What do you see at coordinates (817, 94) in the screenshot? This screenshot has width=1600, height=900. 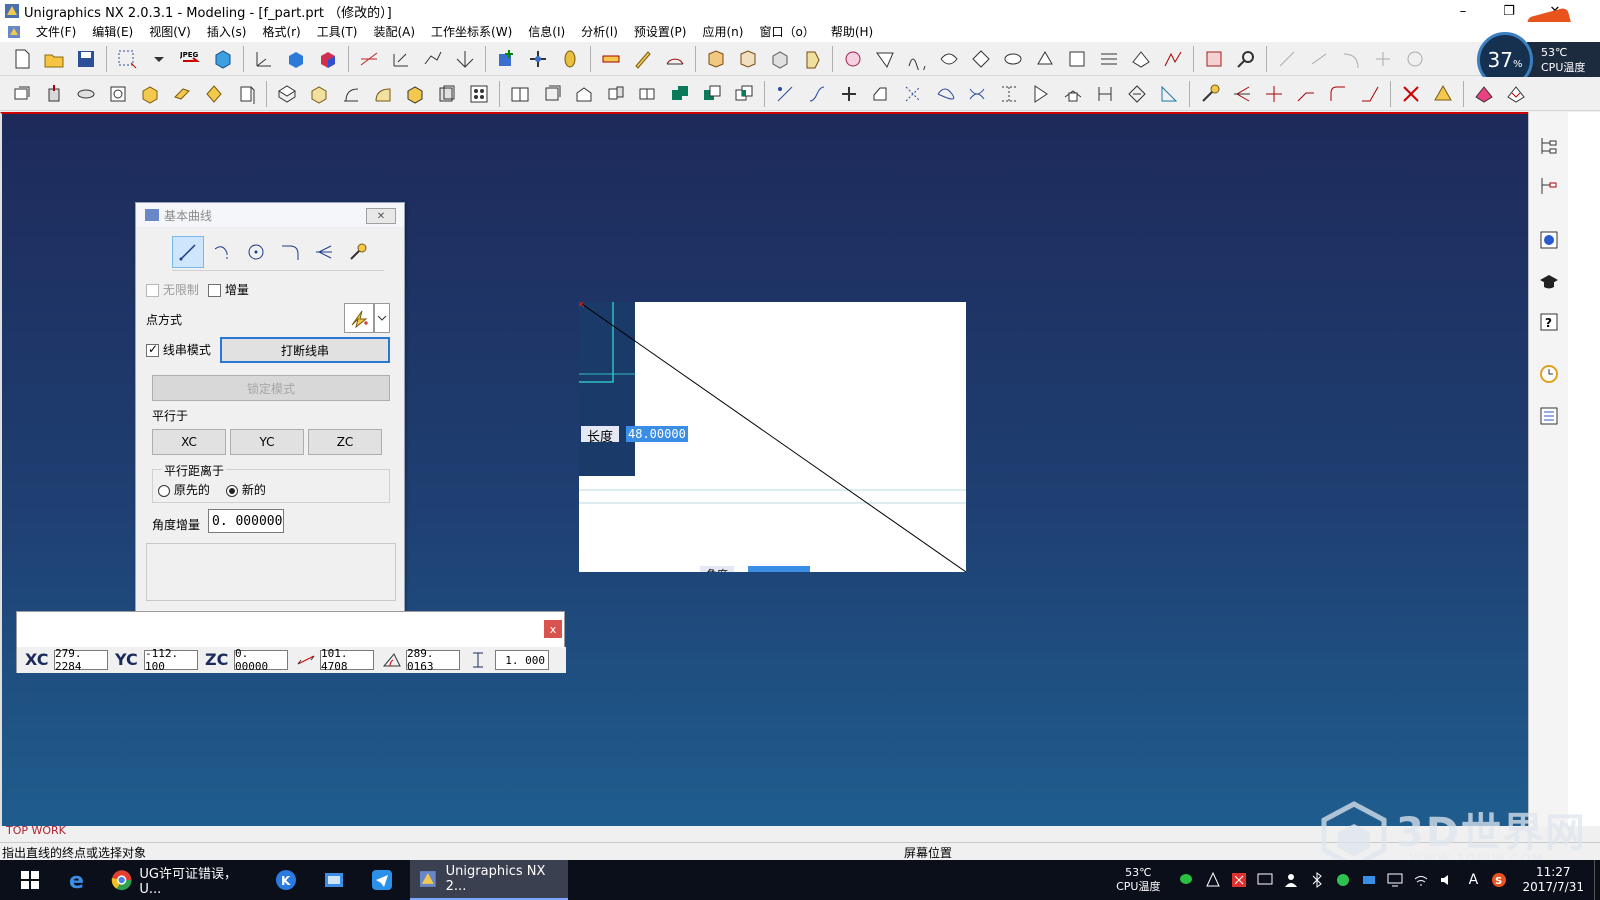 I see `spline-tool-icon` at bounding box center [817, 94].